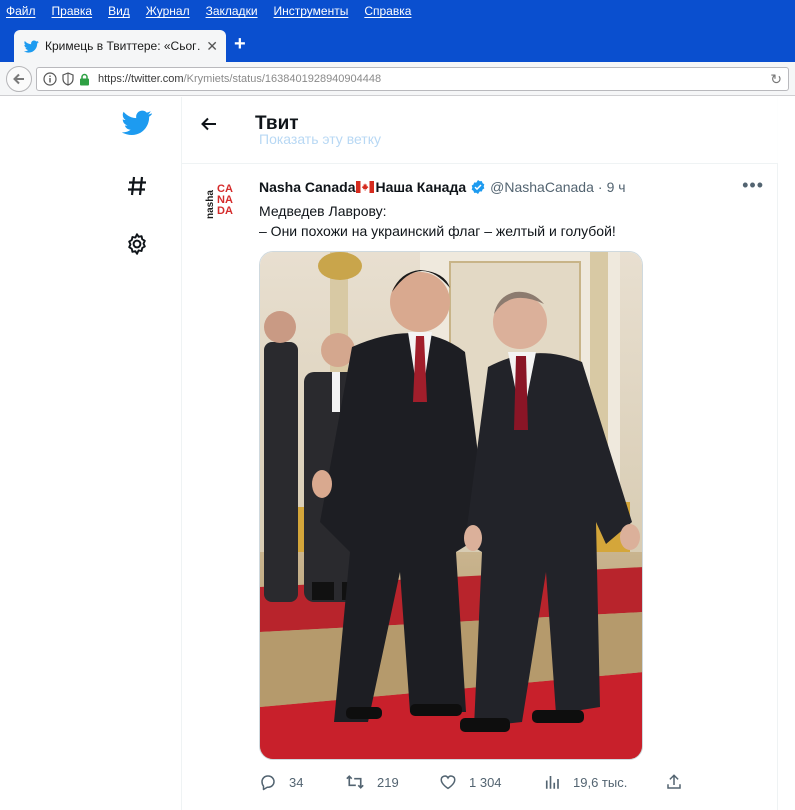 The width and height of the screenshot is (795, 810). I want to click on share-upload-icon, so click(674, 781).